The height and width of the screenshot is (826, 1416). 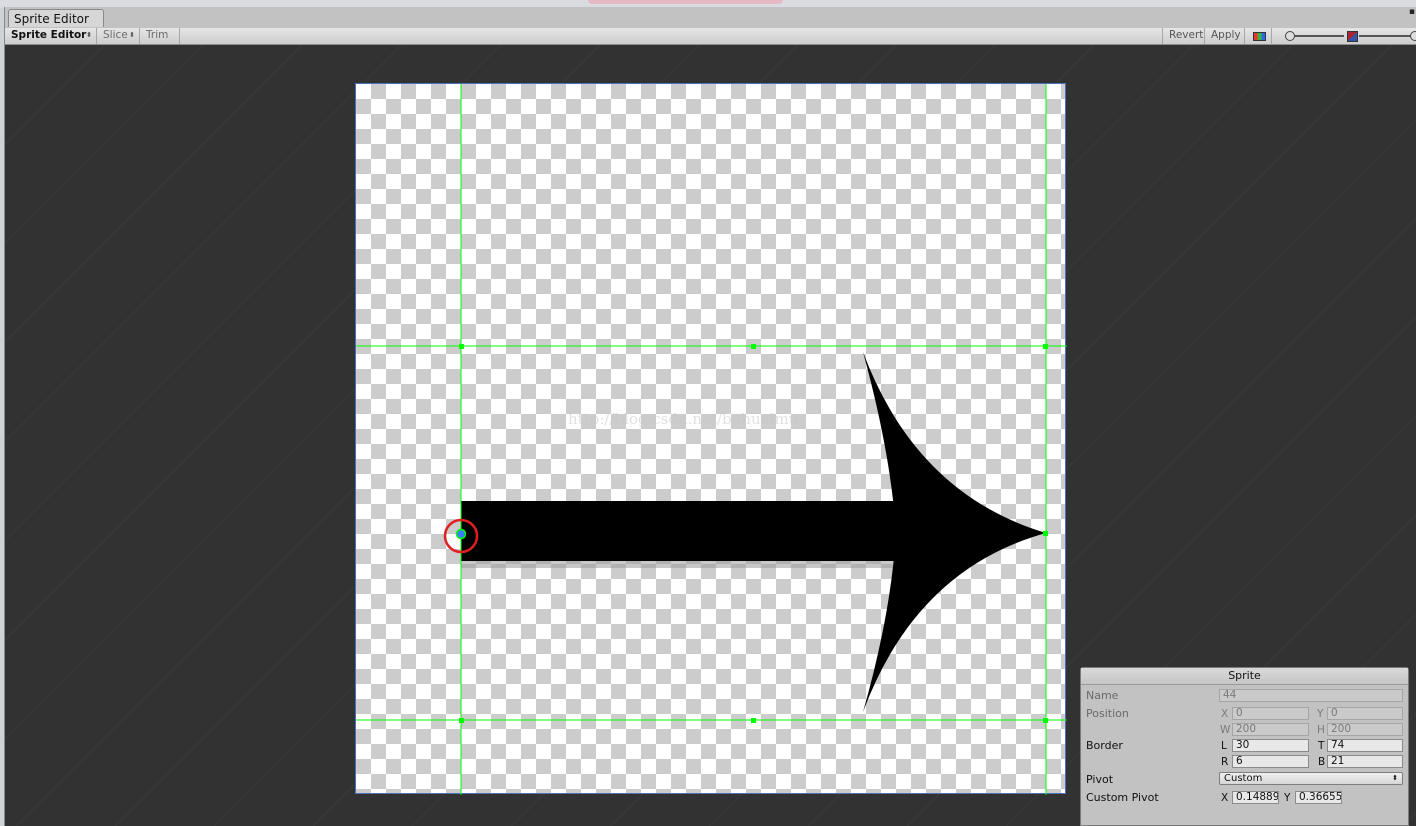 I want to click on pivot-handle, so click(x=461, y=534).